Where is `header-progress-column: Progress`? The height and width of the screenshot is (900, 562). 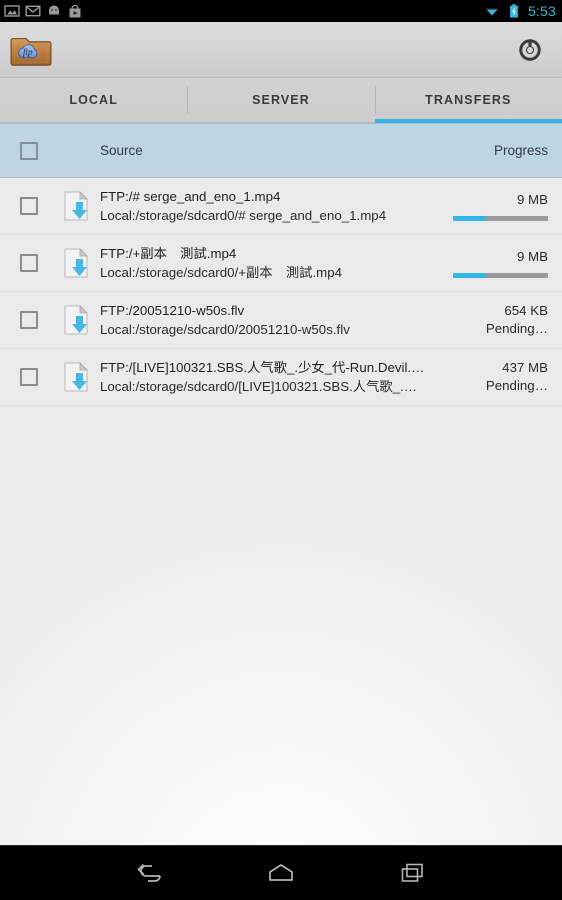
header-progress-column: Progress is located at coordinates (498, 151).